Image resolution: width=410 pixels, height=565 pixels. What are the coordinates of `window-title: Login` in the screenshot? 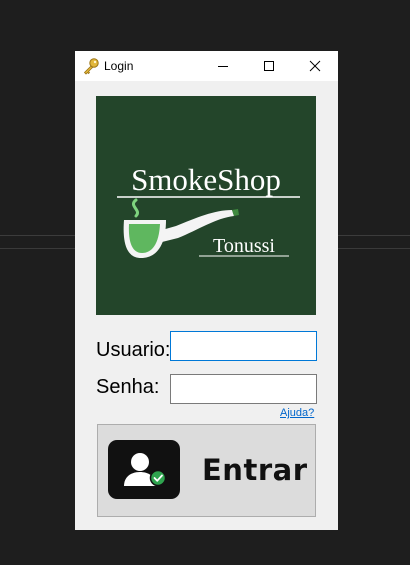 It's located at (119, 66).